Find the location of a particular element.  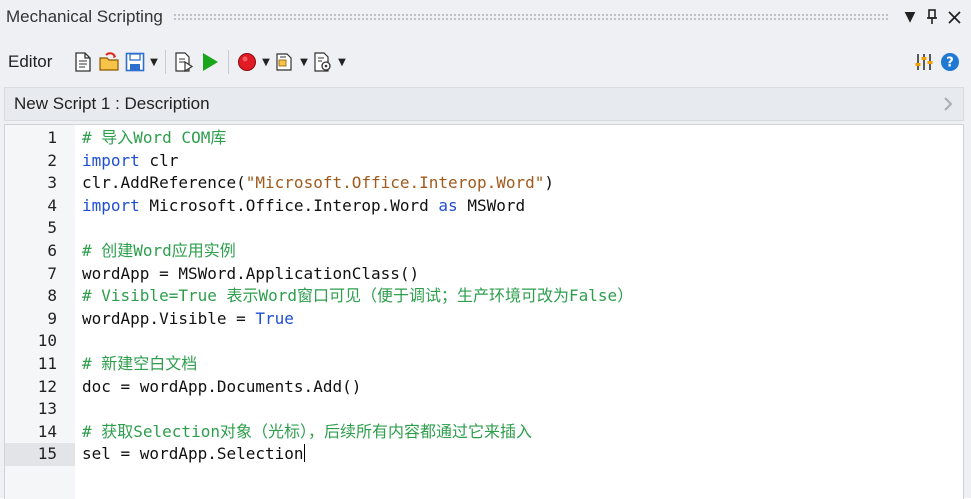

chevron-right-icon is located at coordinates (948, 104).